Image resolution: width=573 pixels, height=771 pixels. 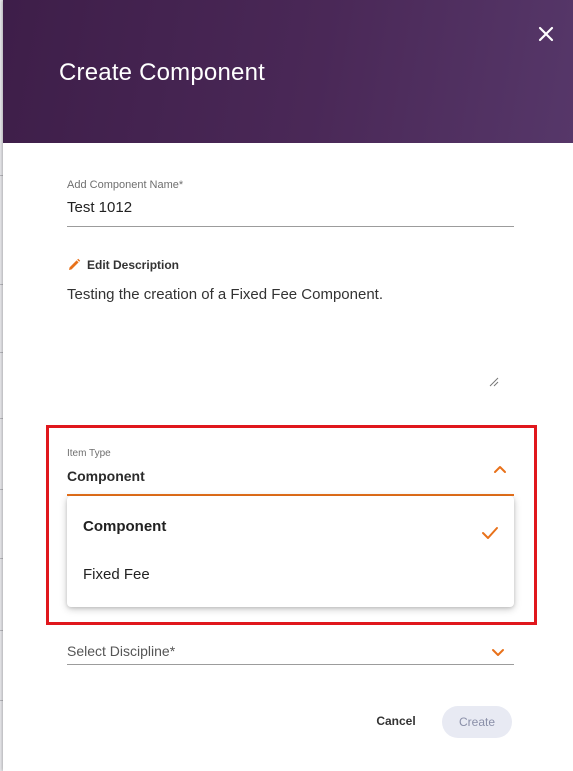 What do you see at coordinates (396, 721) in the screenshot?
I see `cancel-button: Cancel` at bounding box center [396, 721].